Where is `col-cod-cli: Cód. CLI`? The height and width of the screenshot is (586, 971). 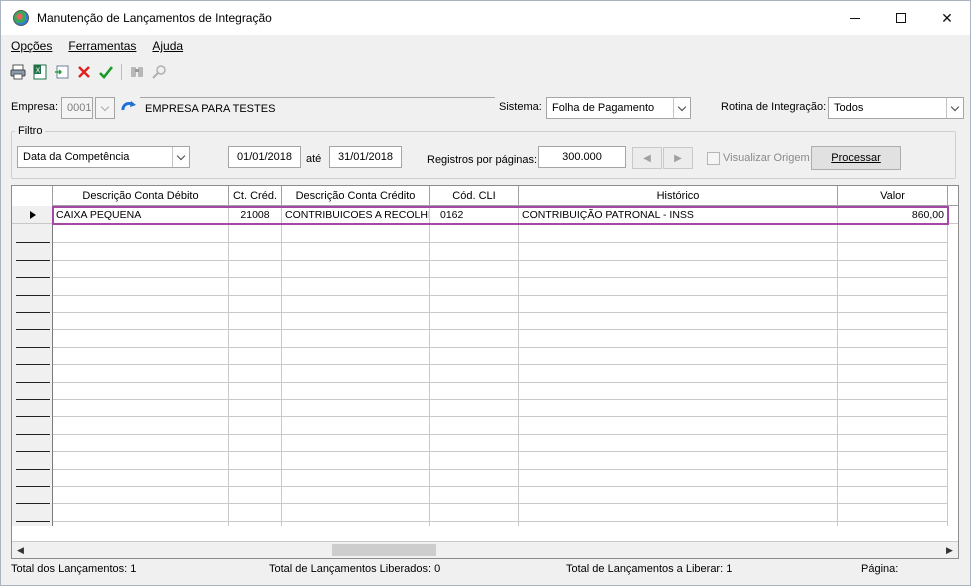
col-cod-cli: Cód. CLI is located at coordinates (474, 196).